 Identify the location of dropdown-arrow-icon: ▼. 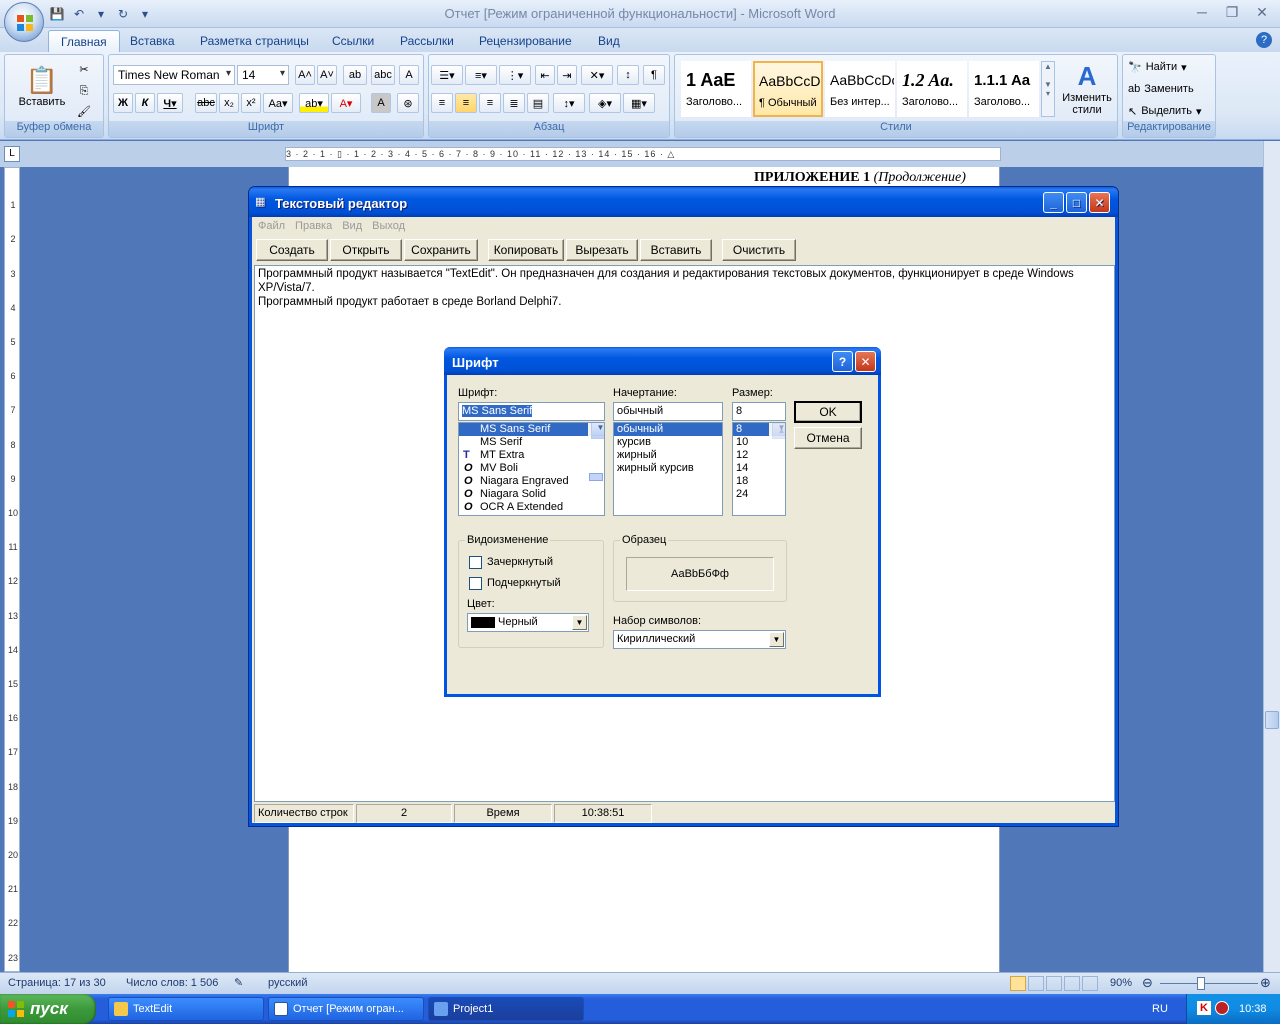
(579, 622).